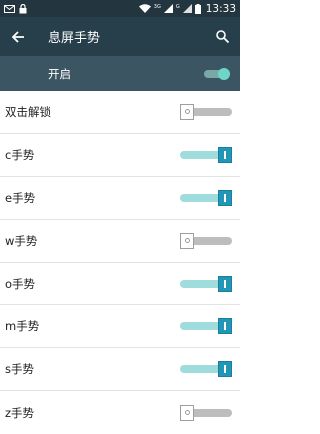  What do you see at coordinates (20, 197) in the screenshot?
I see `gesture-label: e手势` at bounding box center [20, 197].